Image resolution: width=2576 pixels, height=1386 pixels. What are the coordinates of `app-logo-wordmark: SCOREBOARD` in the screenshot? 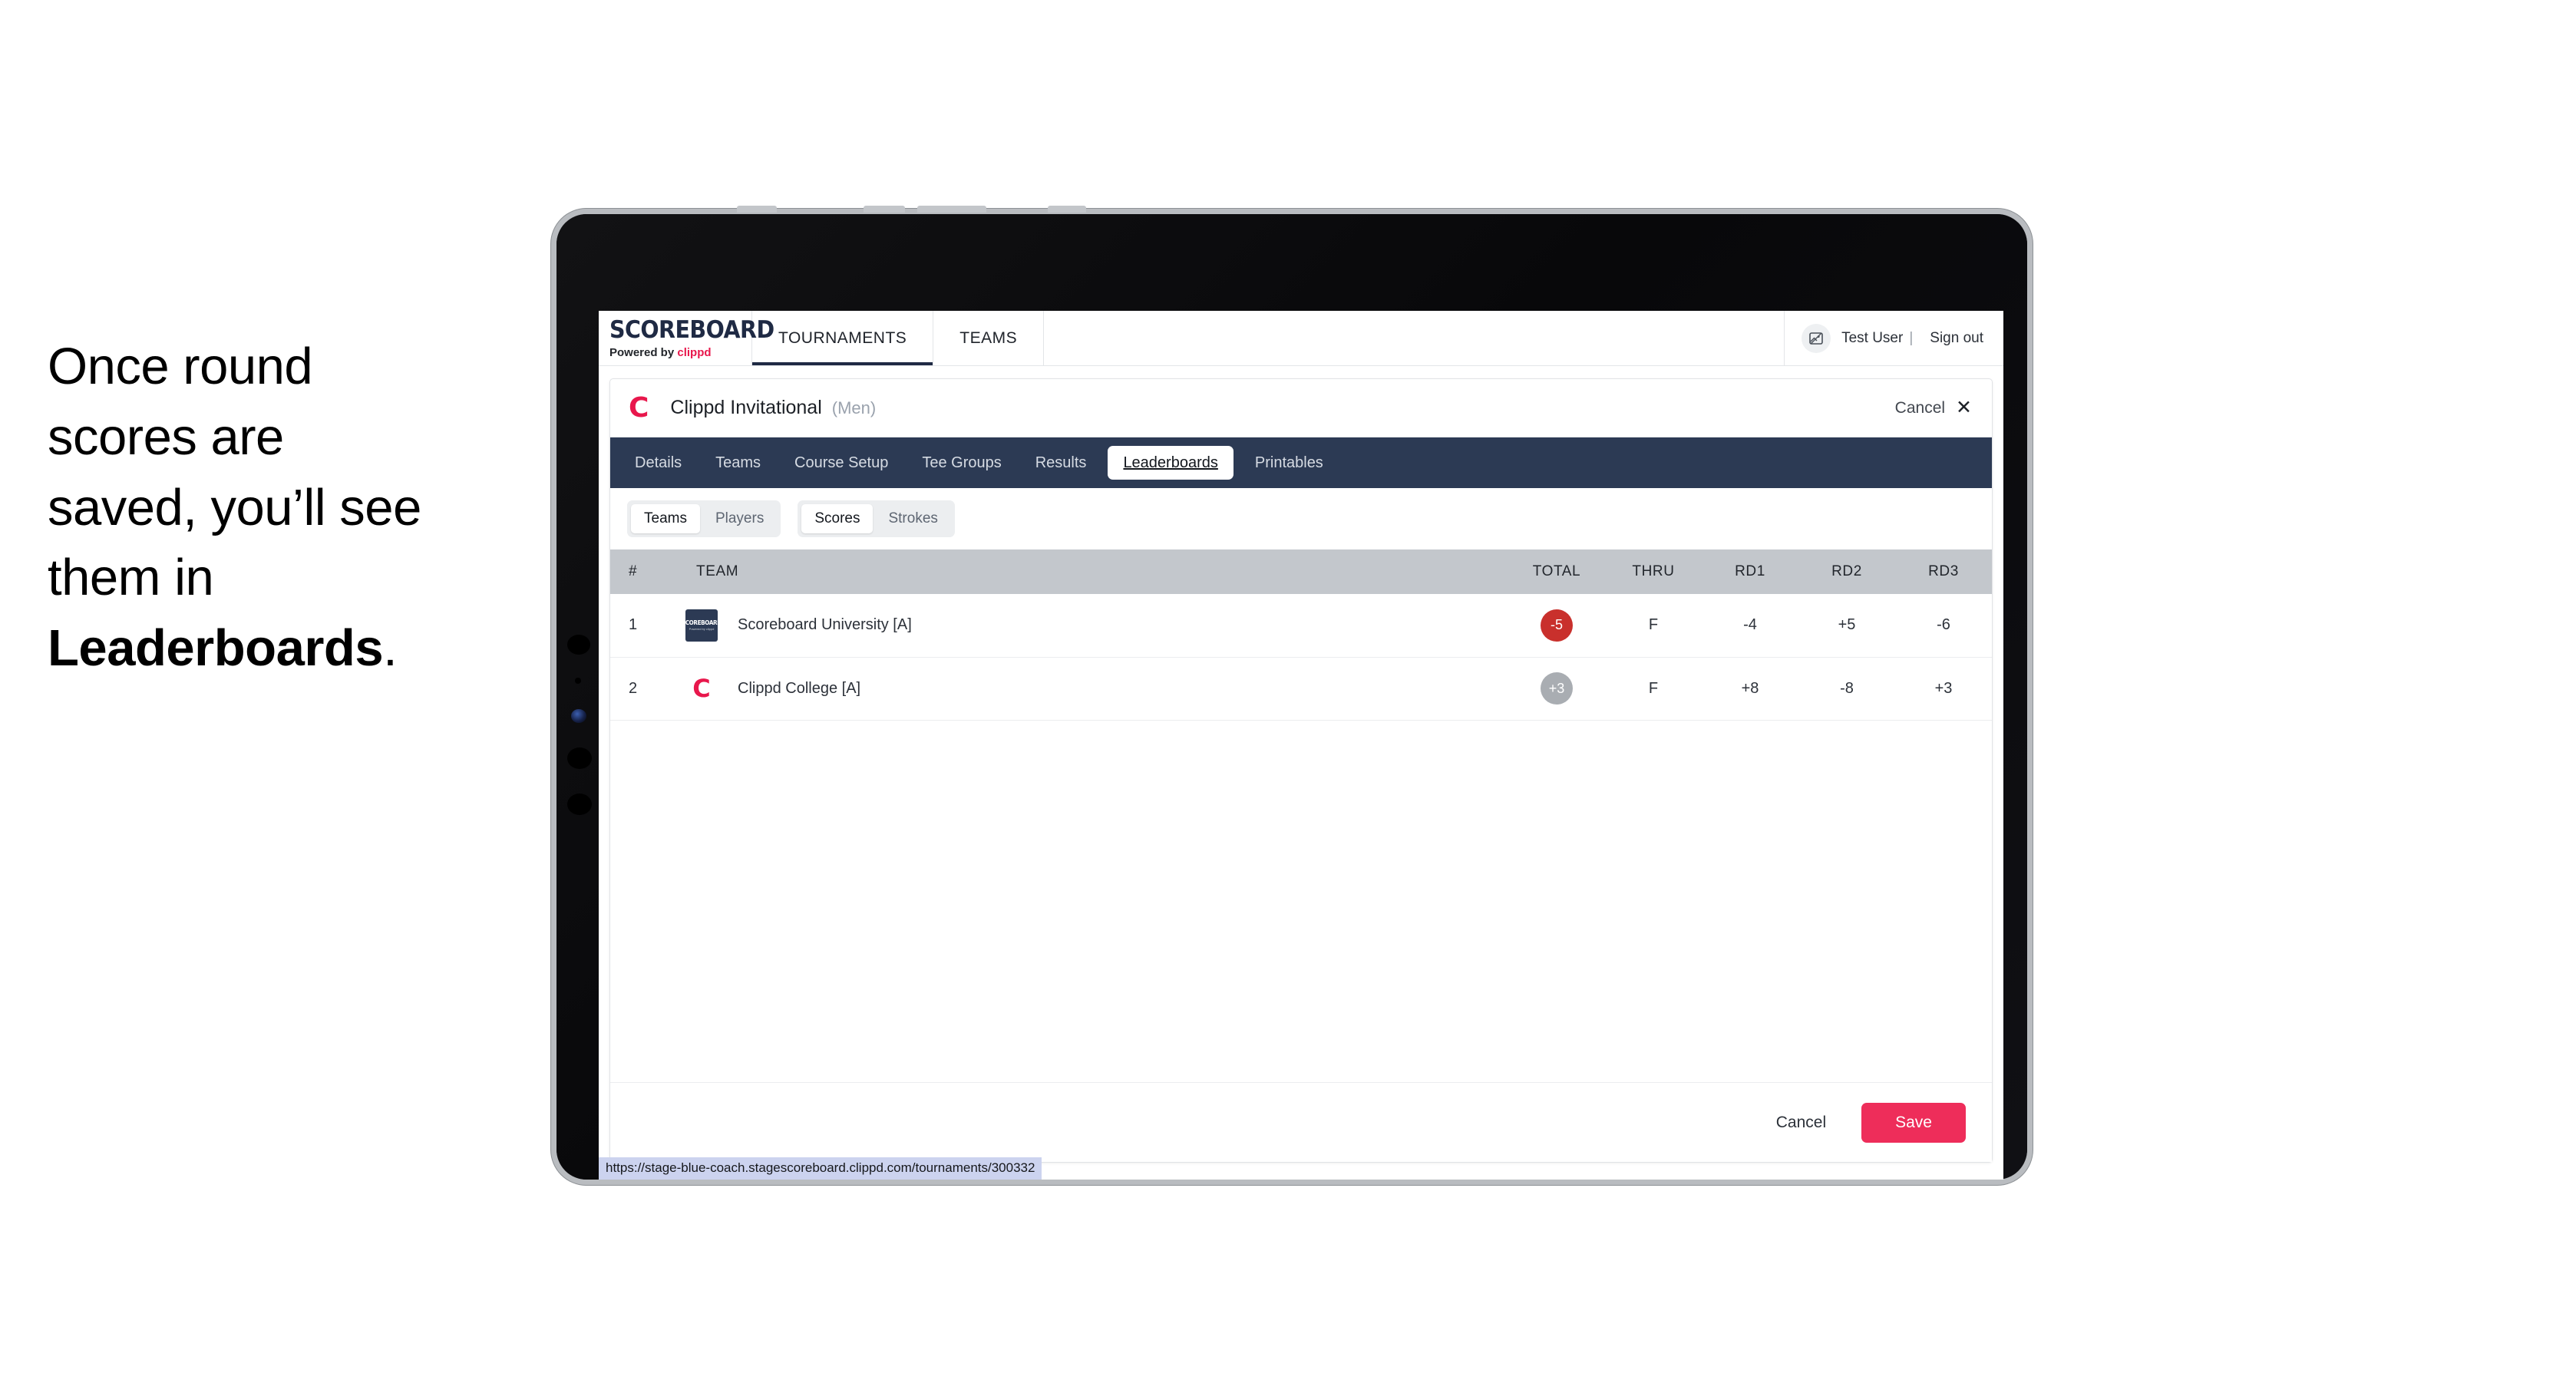 It's located at (691, 330).